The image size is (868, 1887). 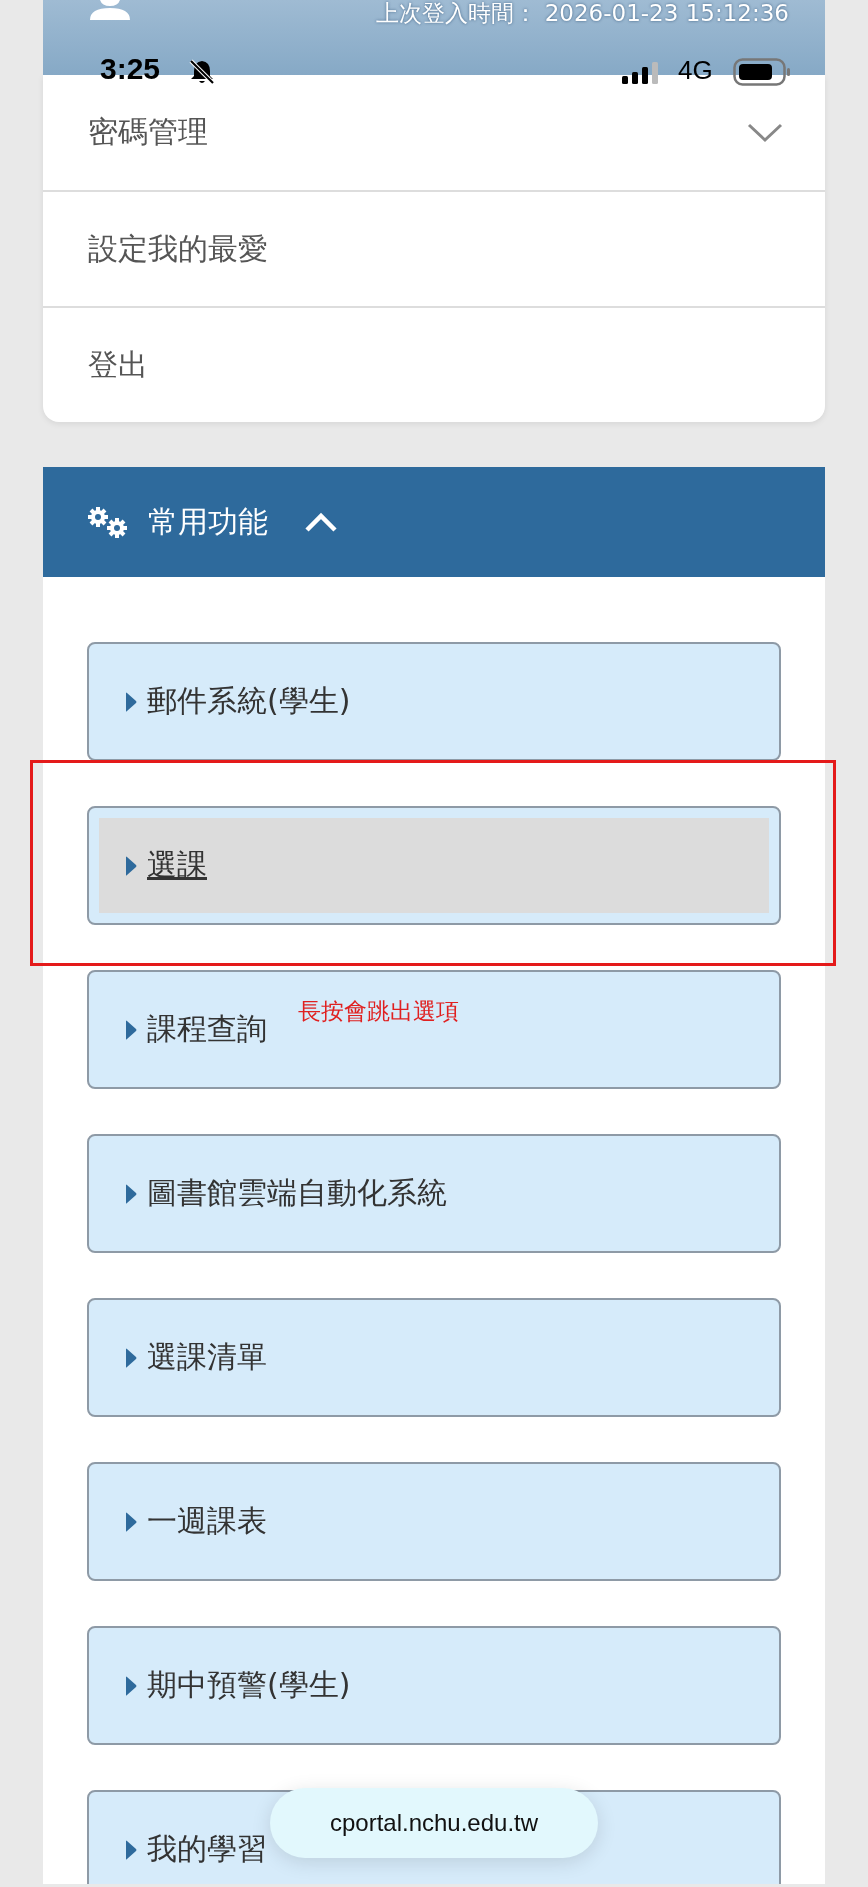 I want to click on menu-row: 設定我的最愛, so click(x=434, y=248).